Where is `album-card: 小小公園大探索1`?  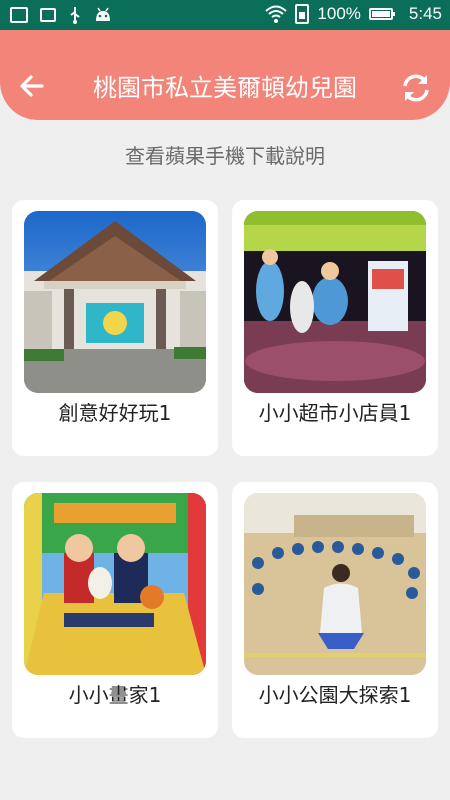 album-card: 小小公園大探索1 is located at coordinates (335, 610).